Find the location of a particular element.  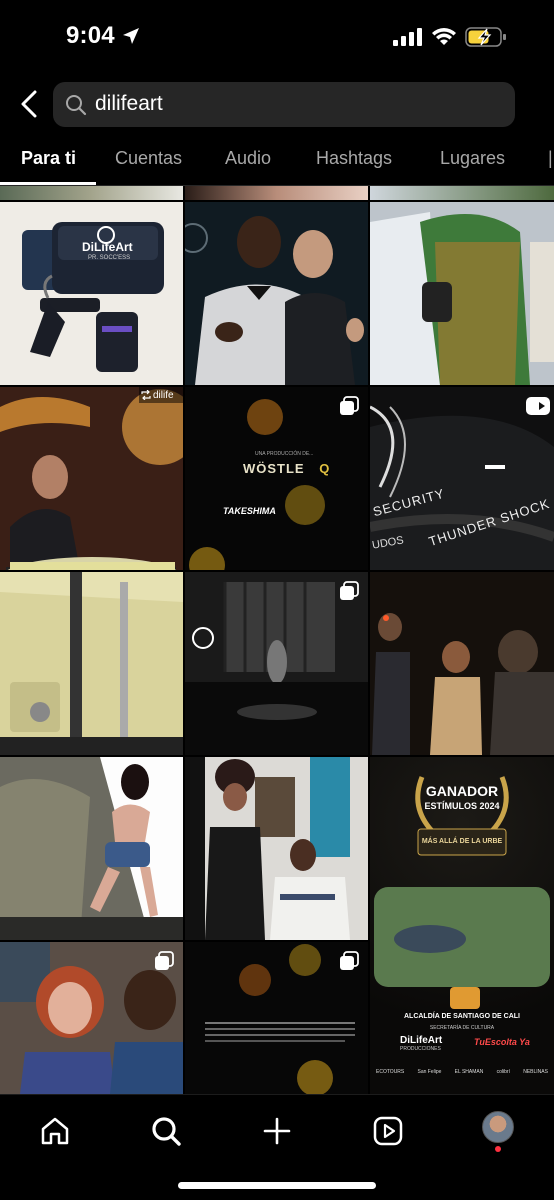

repost-indicator: dilife is located at coordinates (161, 395).